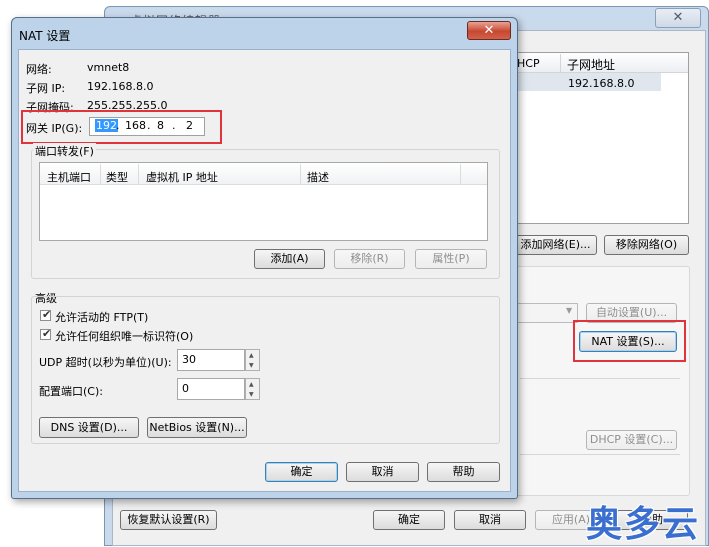 The width and height of the screenshot is (709, 547). Describe the element at coordinates (678, 18) in the screenshot. I see `background-close-button: ✕` at that location.